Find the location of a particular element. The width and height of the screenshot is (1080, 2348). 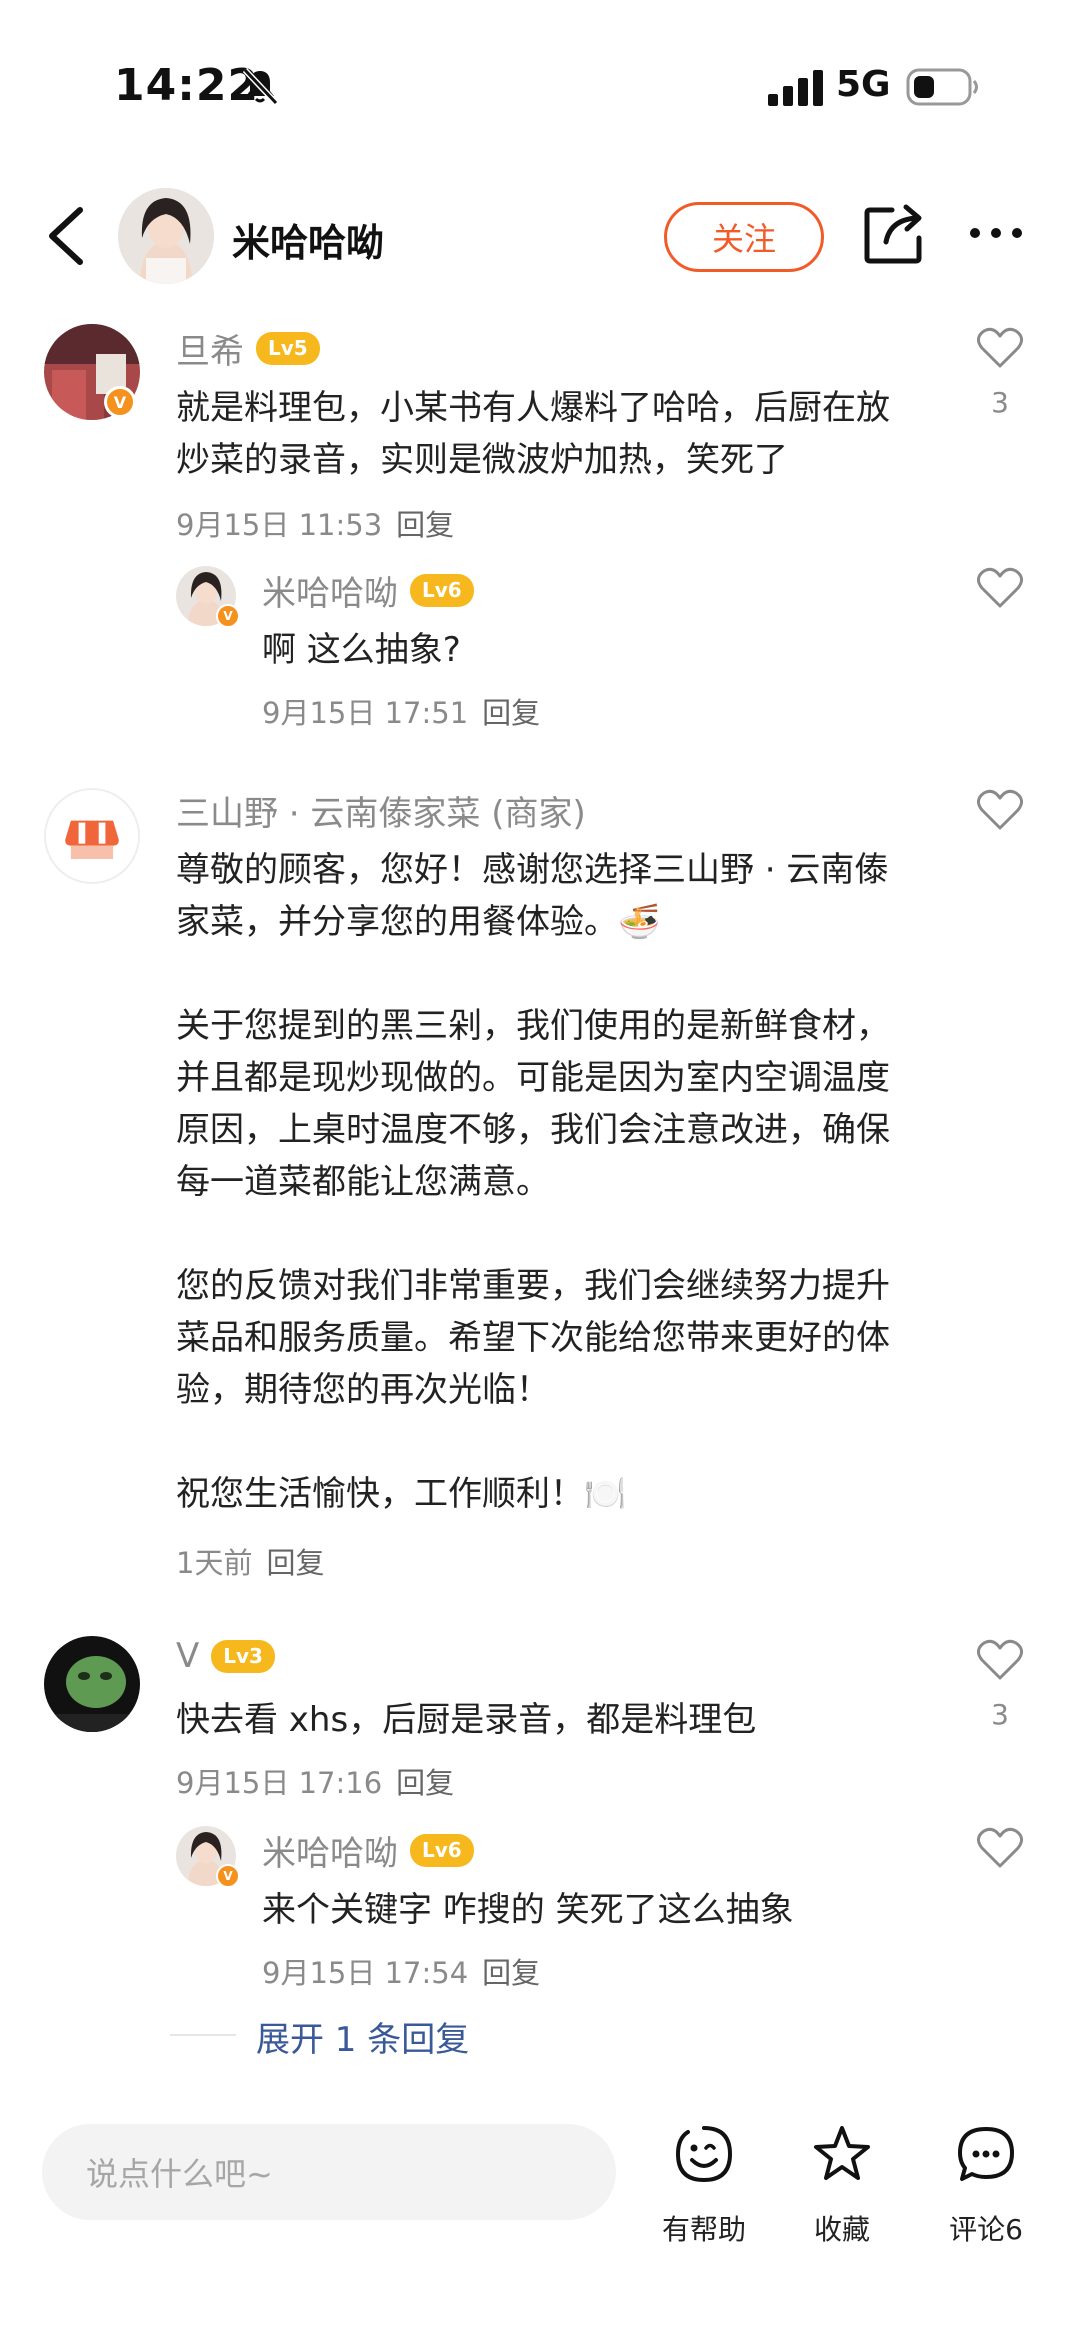

username-text: 三山野 · 云南傣家菜 (商家) is located at coordinates (381, 814).